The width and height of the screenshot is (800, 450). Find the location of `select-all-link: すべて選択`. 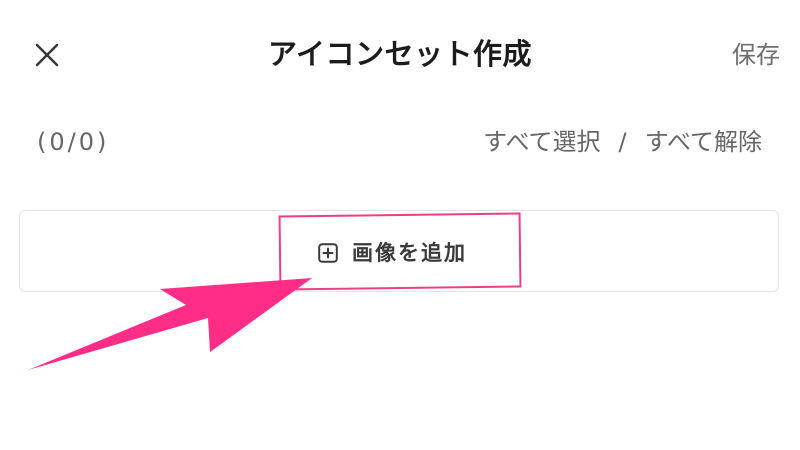

select-all-link: すべて選択 is located at coordinates (541, 142).